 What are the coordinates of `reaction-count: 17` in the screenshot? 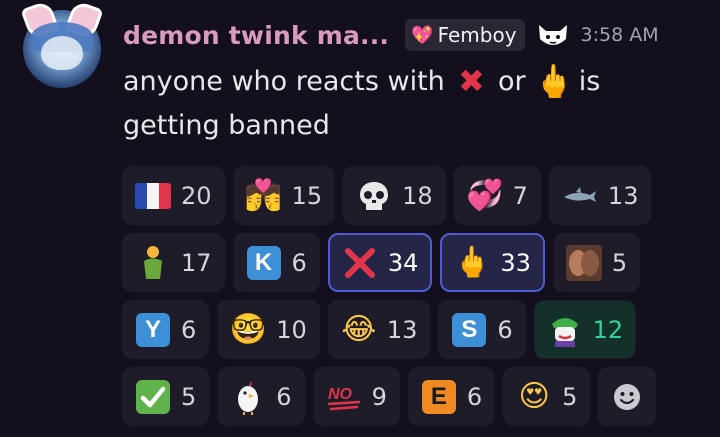 It's located at (196, 262).